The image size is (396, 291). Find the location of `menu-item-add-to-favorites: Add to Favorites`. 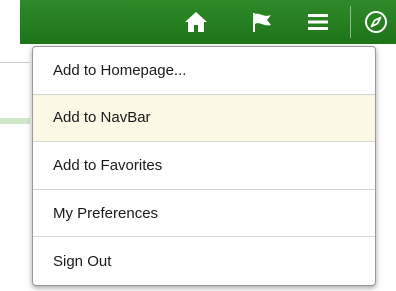

menu-item-add-to-favorites: Add to Favorites is located at coordinates (204, 166).